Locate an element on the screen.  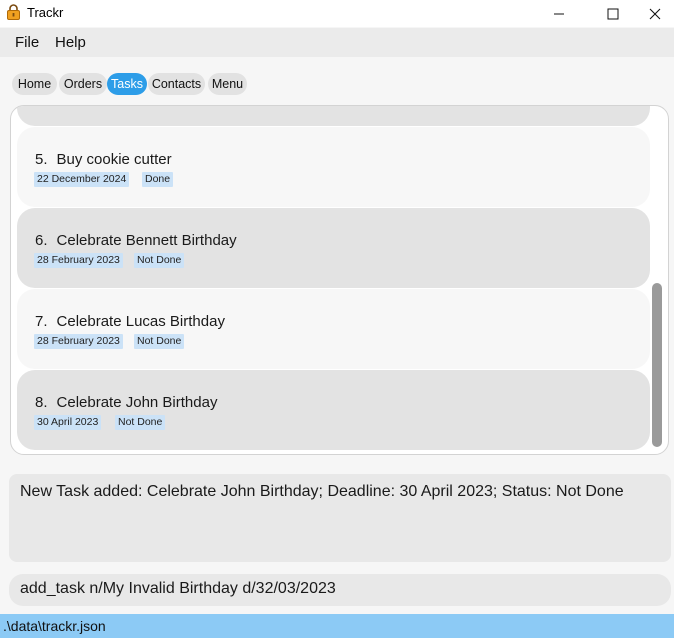
minimize-icon is located at coordinates (559, 13).